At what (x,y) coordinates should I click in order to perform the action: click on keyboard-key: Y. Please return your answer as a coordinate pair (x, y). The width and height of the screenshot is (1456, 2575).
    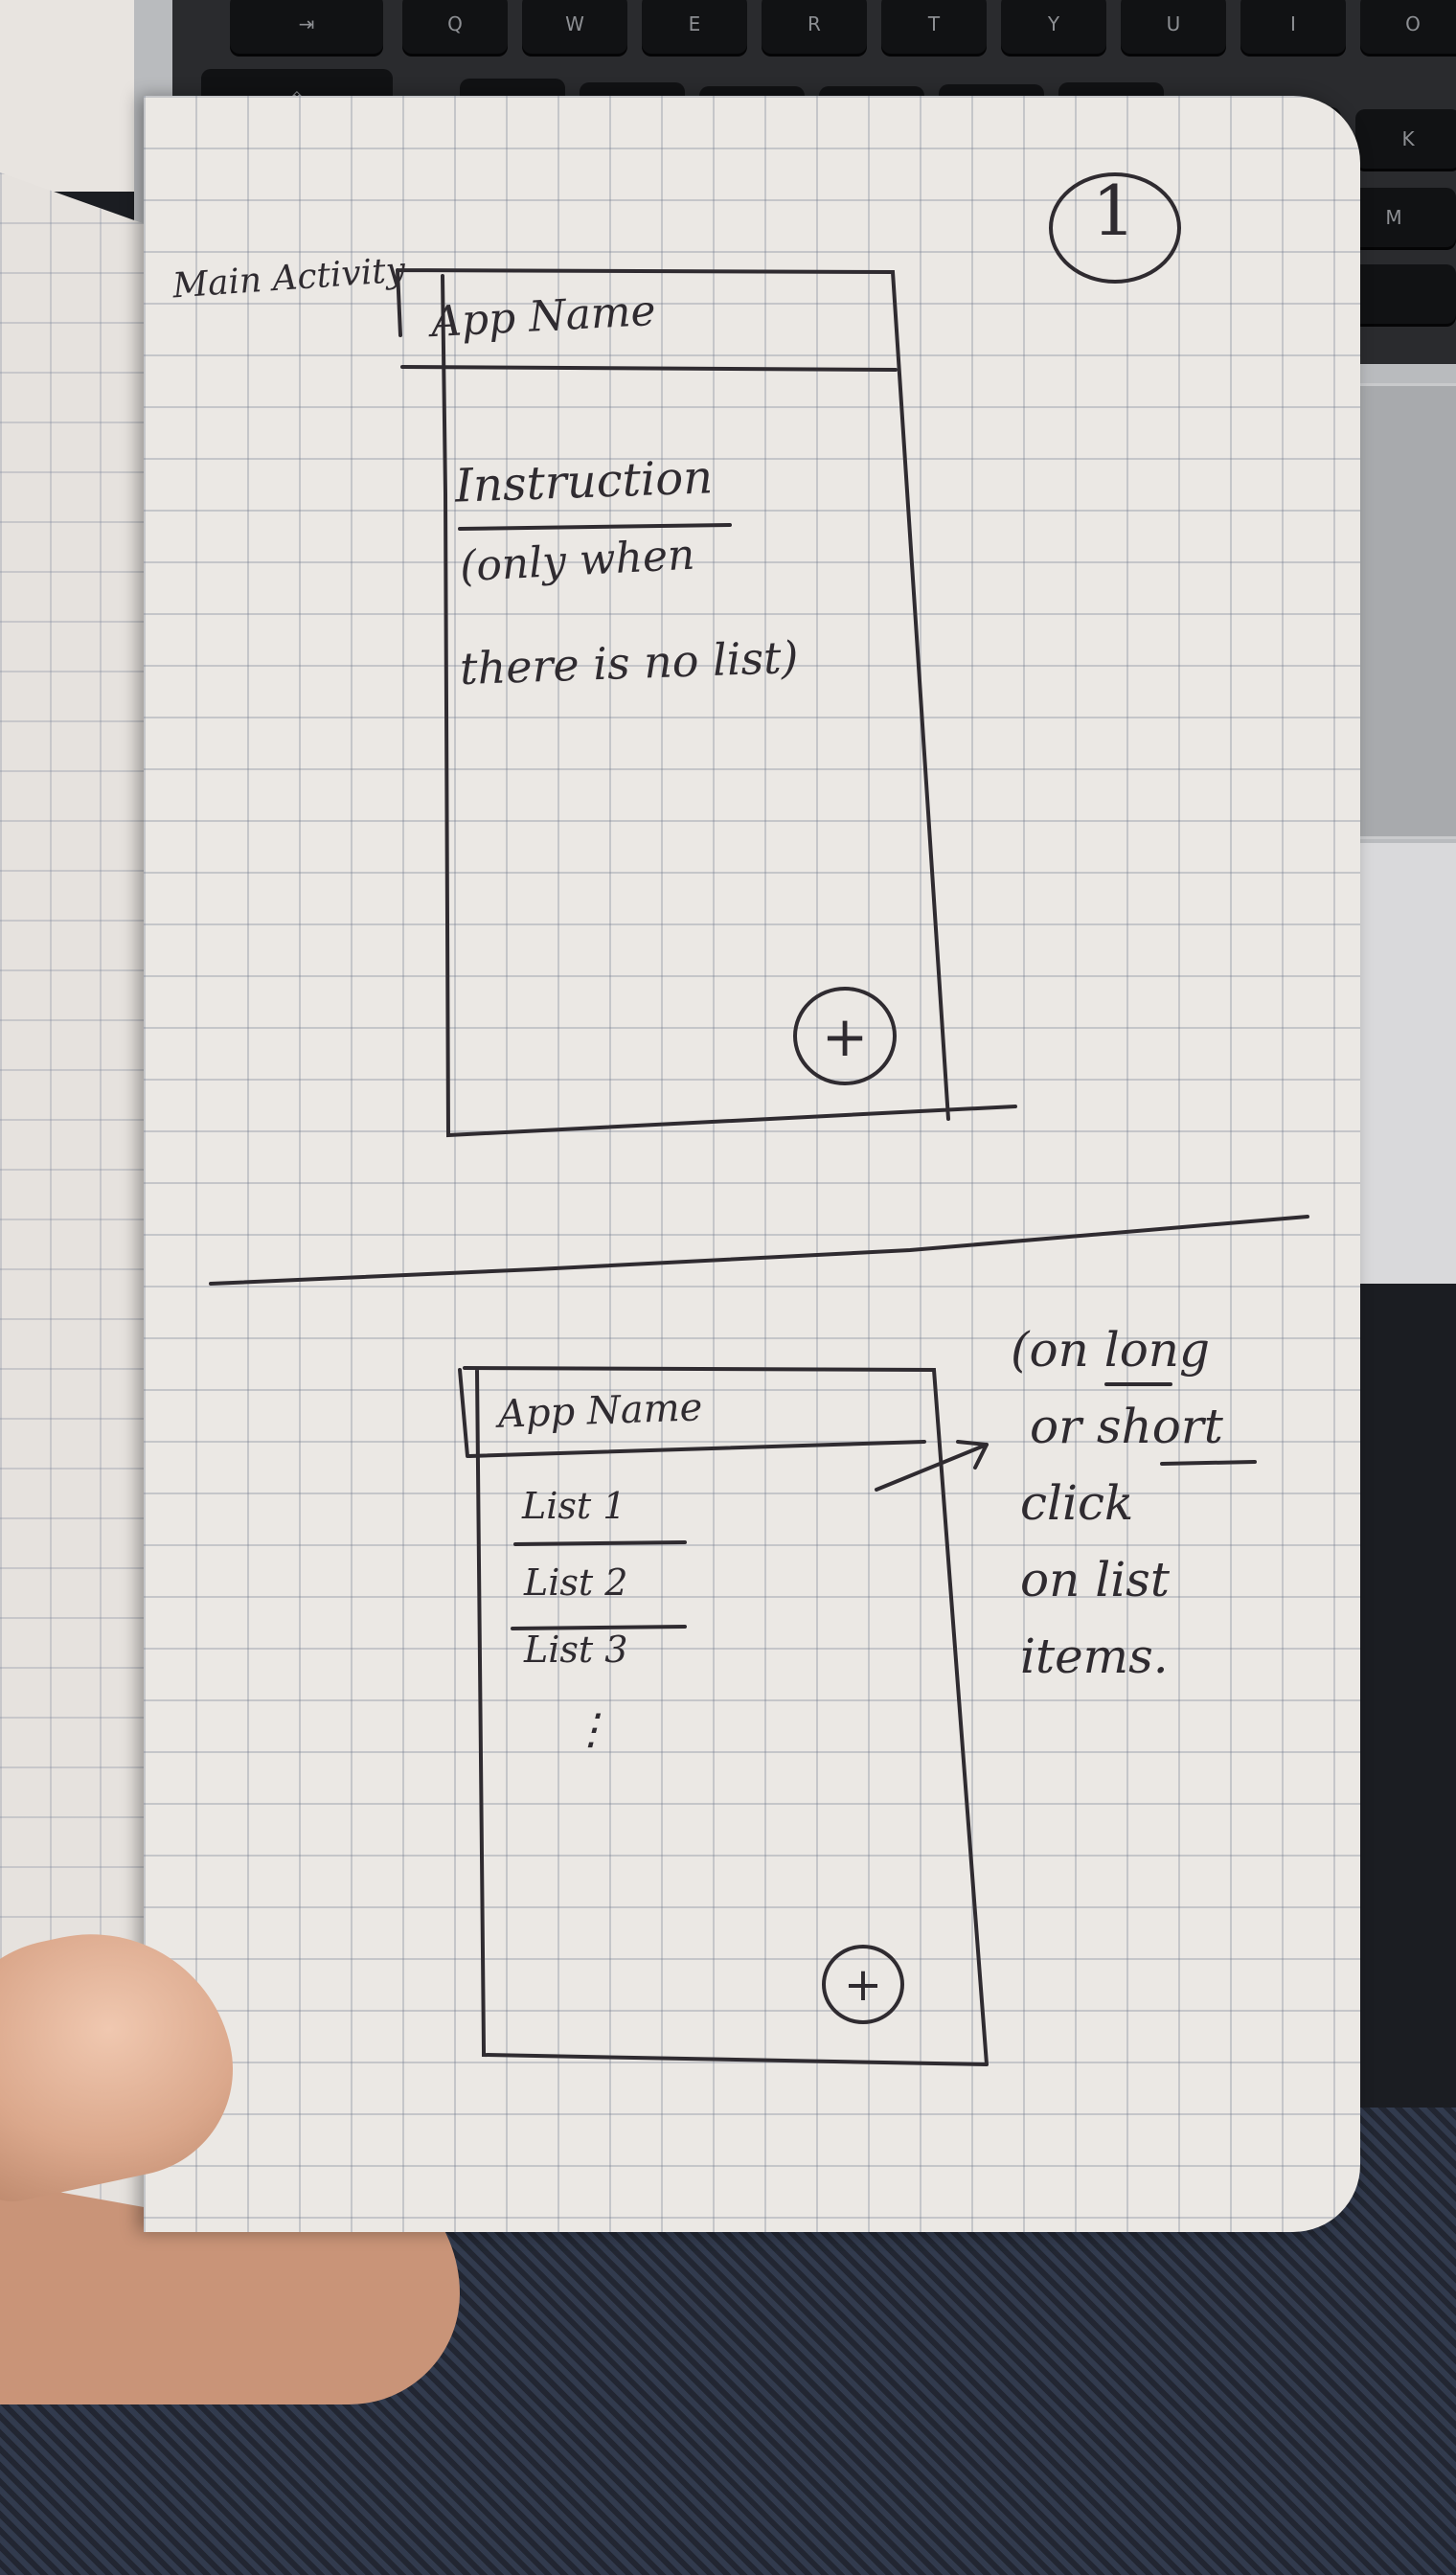
    Looking at the image, I should click on (1053, 27).